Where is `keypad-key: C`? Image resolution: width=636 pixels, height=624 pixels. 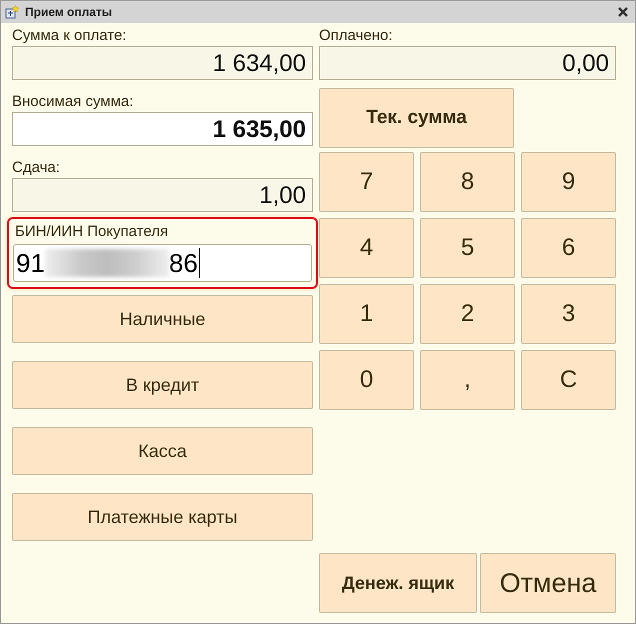 keypad-key: C is located at coordinates (568, 380).